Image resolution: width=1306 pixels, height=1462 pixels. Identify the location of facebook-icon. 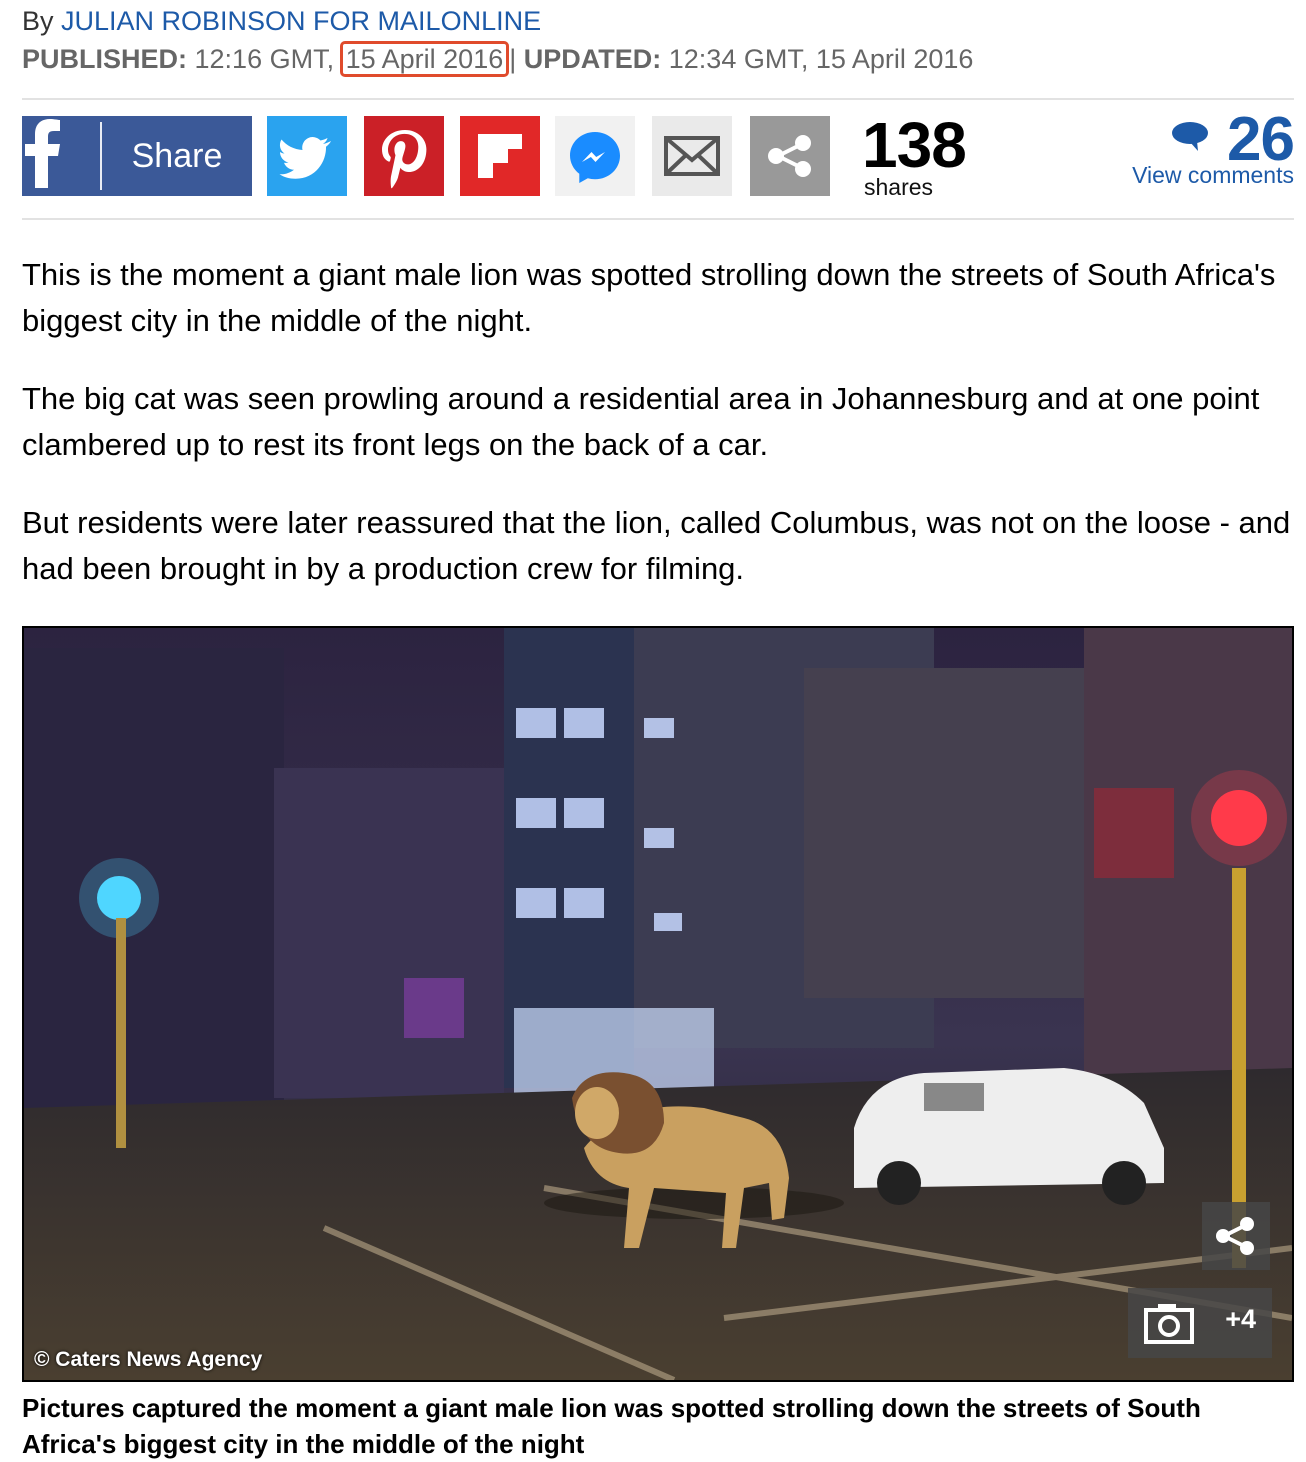
(61, 156).